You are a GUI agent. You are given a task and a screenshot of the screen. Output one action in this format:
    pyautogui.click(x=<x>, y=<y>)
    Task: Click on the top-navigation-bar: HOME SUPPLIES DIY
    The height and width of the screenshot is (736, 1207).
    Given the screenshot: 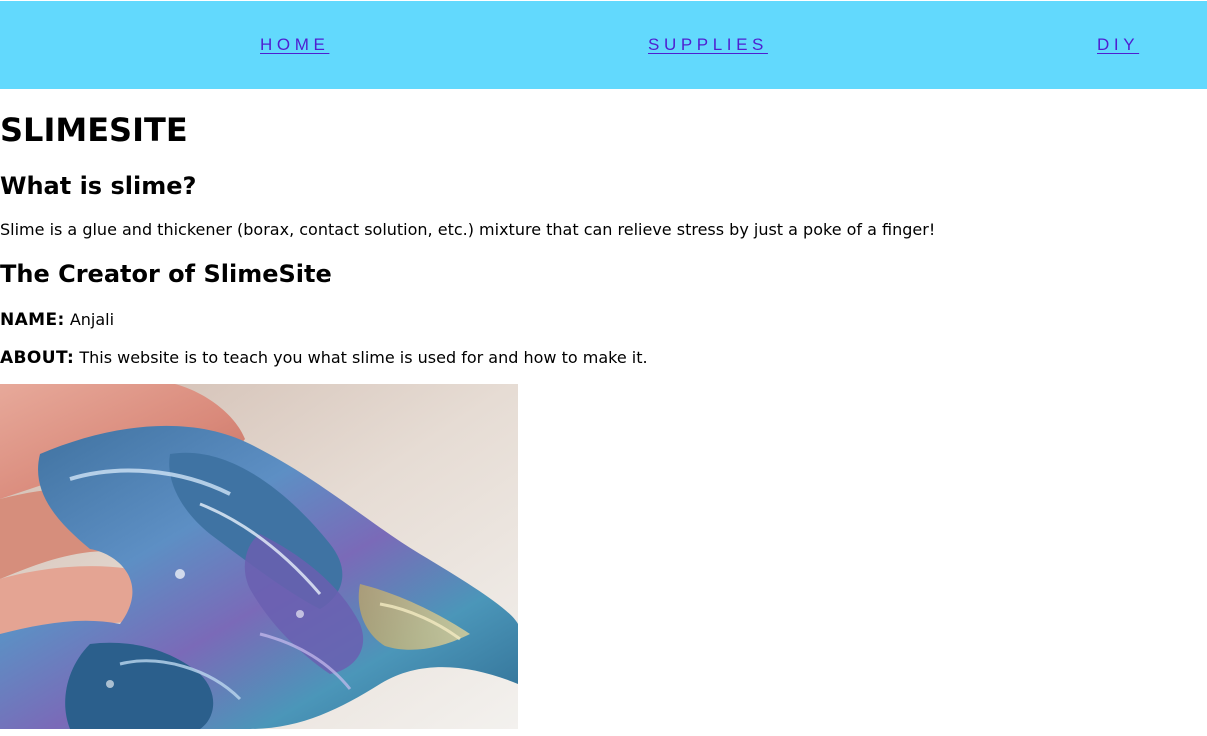 What is the action you would take?
    pyautogui.click(x=603, y=45)
    